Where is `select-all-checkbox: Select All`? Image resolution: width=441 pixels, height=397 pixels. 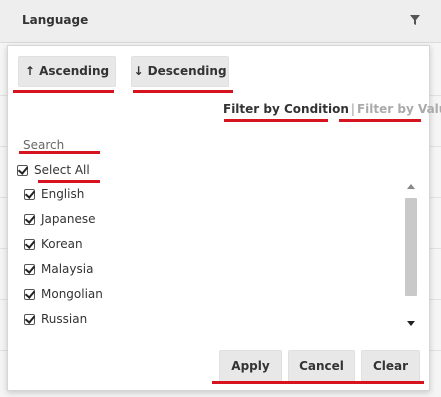
select-all-checkbox: Select All is located at coordinates (53, 170).